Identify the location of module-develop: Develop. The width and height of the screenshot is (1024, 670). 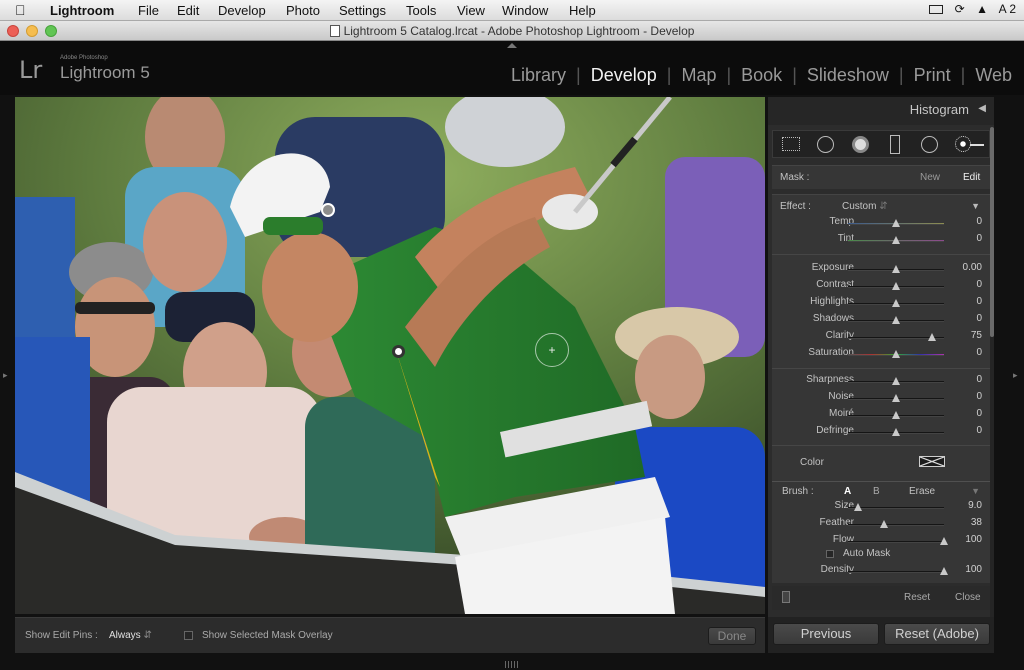
(624, 75).